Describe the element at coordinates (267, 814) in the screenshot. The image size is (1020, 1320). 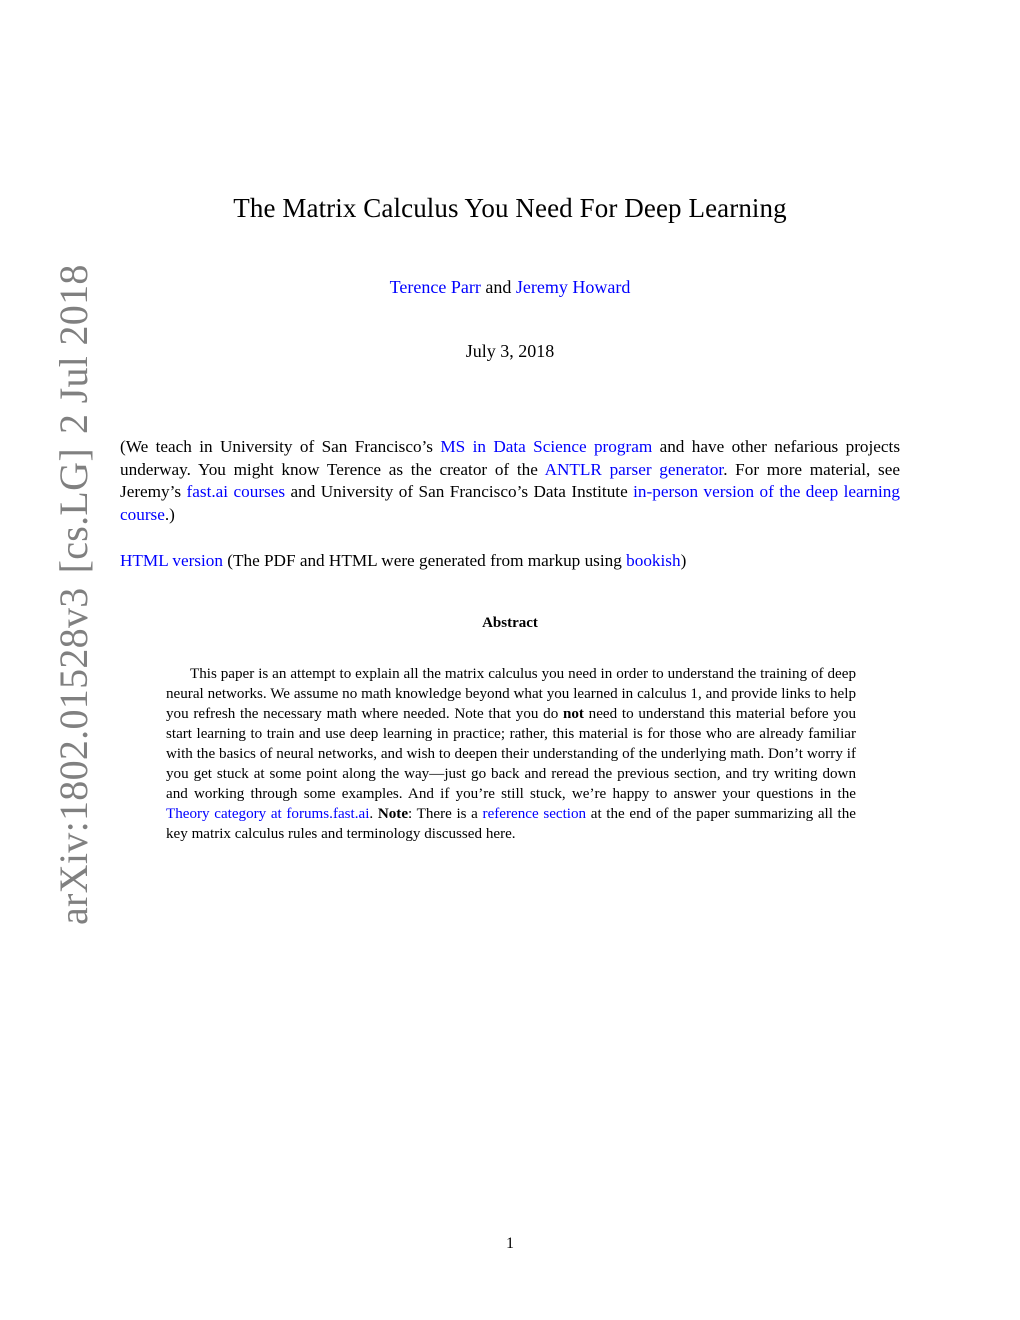
I see `forums-theory-link: Theory category at forums.fast.ai` at that location.